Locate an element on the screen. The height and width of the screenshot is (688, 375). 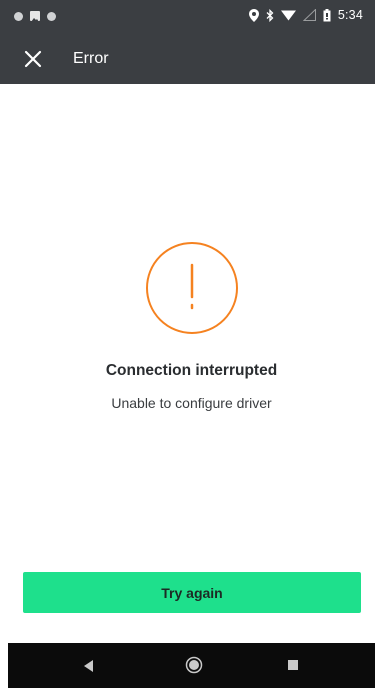
error-message: Unable to configure driver is located at coordinates (191, 403).